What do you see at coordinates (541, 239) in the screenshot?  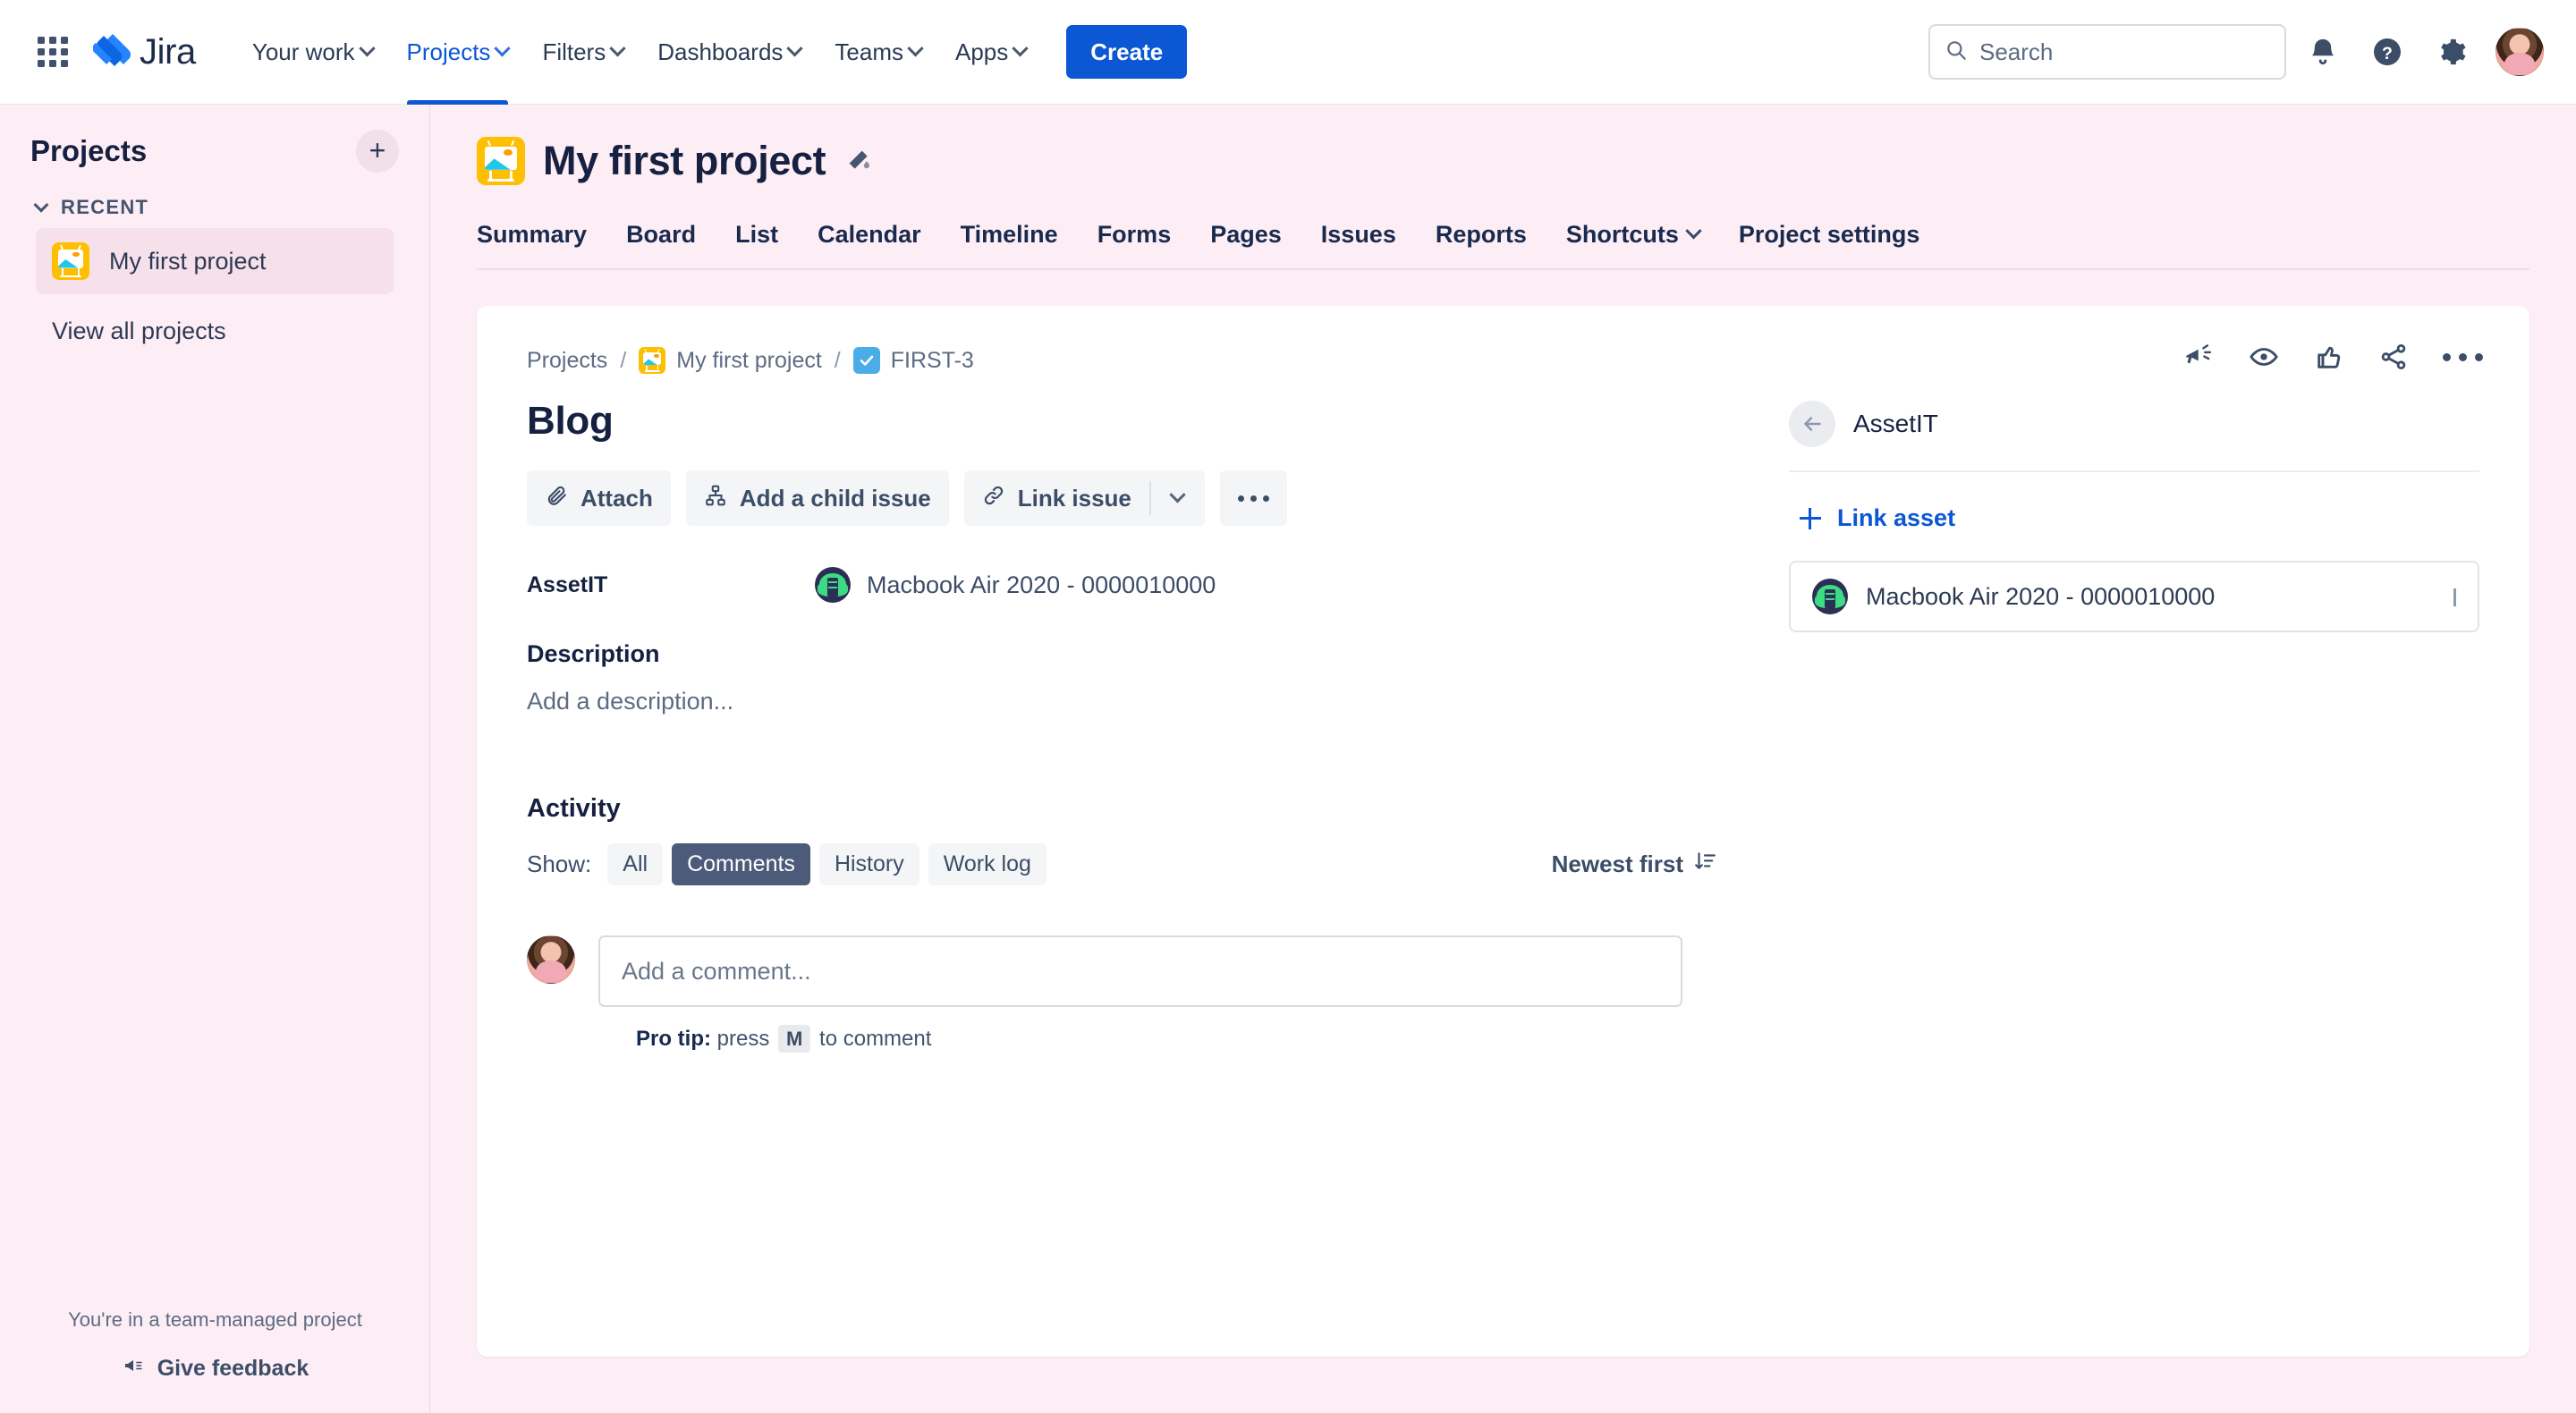 I see `tab-summary: Summary` at bounding box center [541, 239].